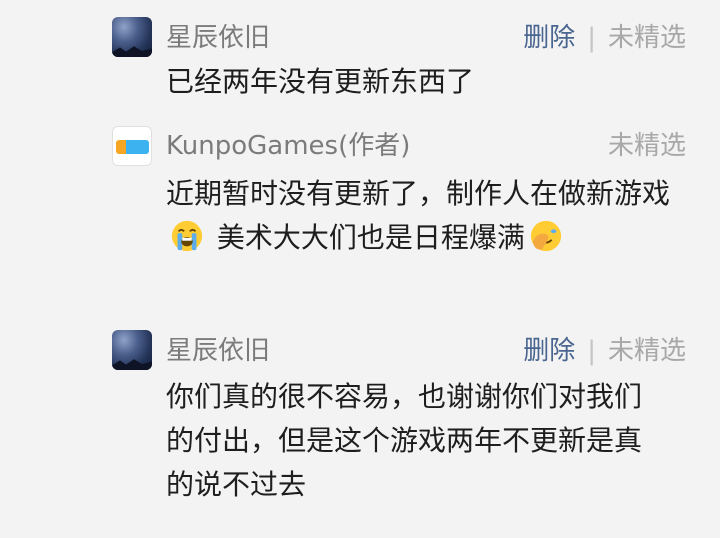  I want to click on face-palm-icon, so click(546, 236).